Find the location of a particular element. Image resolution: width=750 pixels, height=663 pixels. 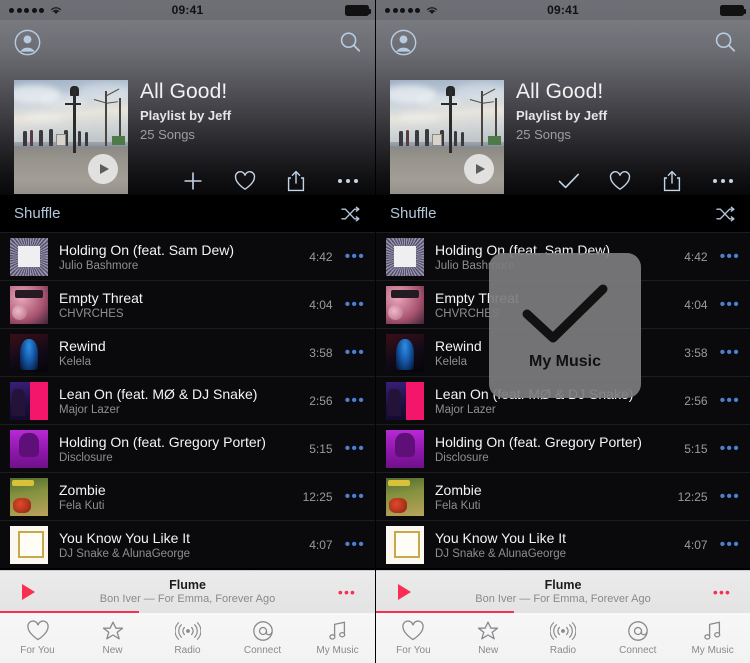

track-artist: Disclosure is located at coordinates (462, 457).